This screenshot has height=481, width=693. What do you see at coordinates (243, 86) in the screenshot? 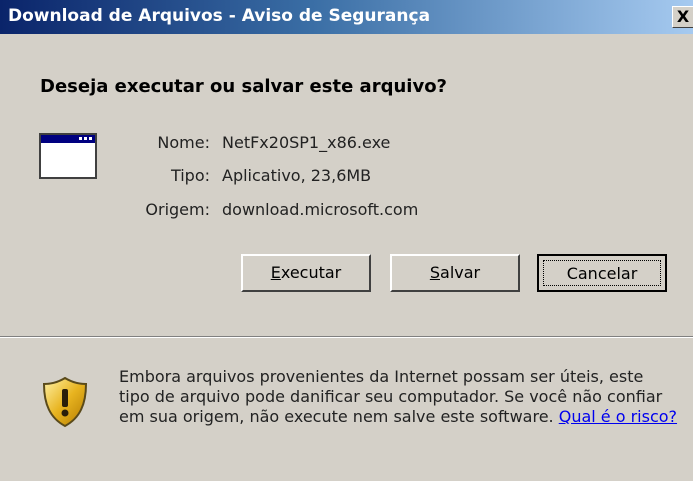
I see `dialog-question: Deseja executar ou salvar este arquivo?` at bounding box center [243, 86].